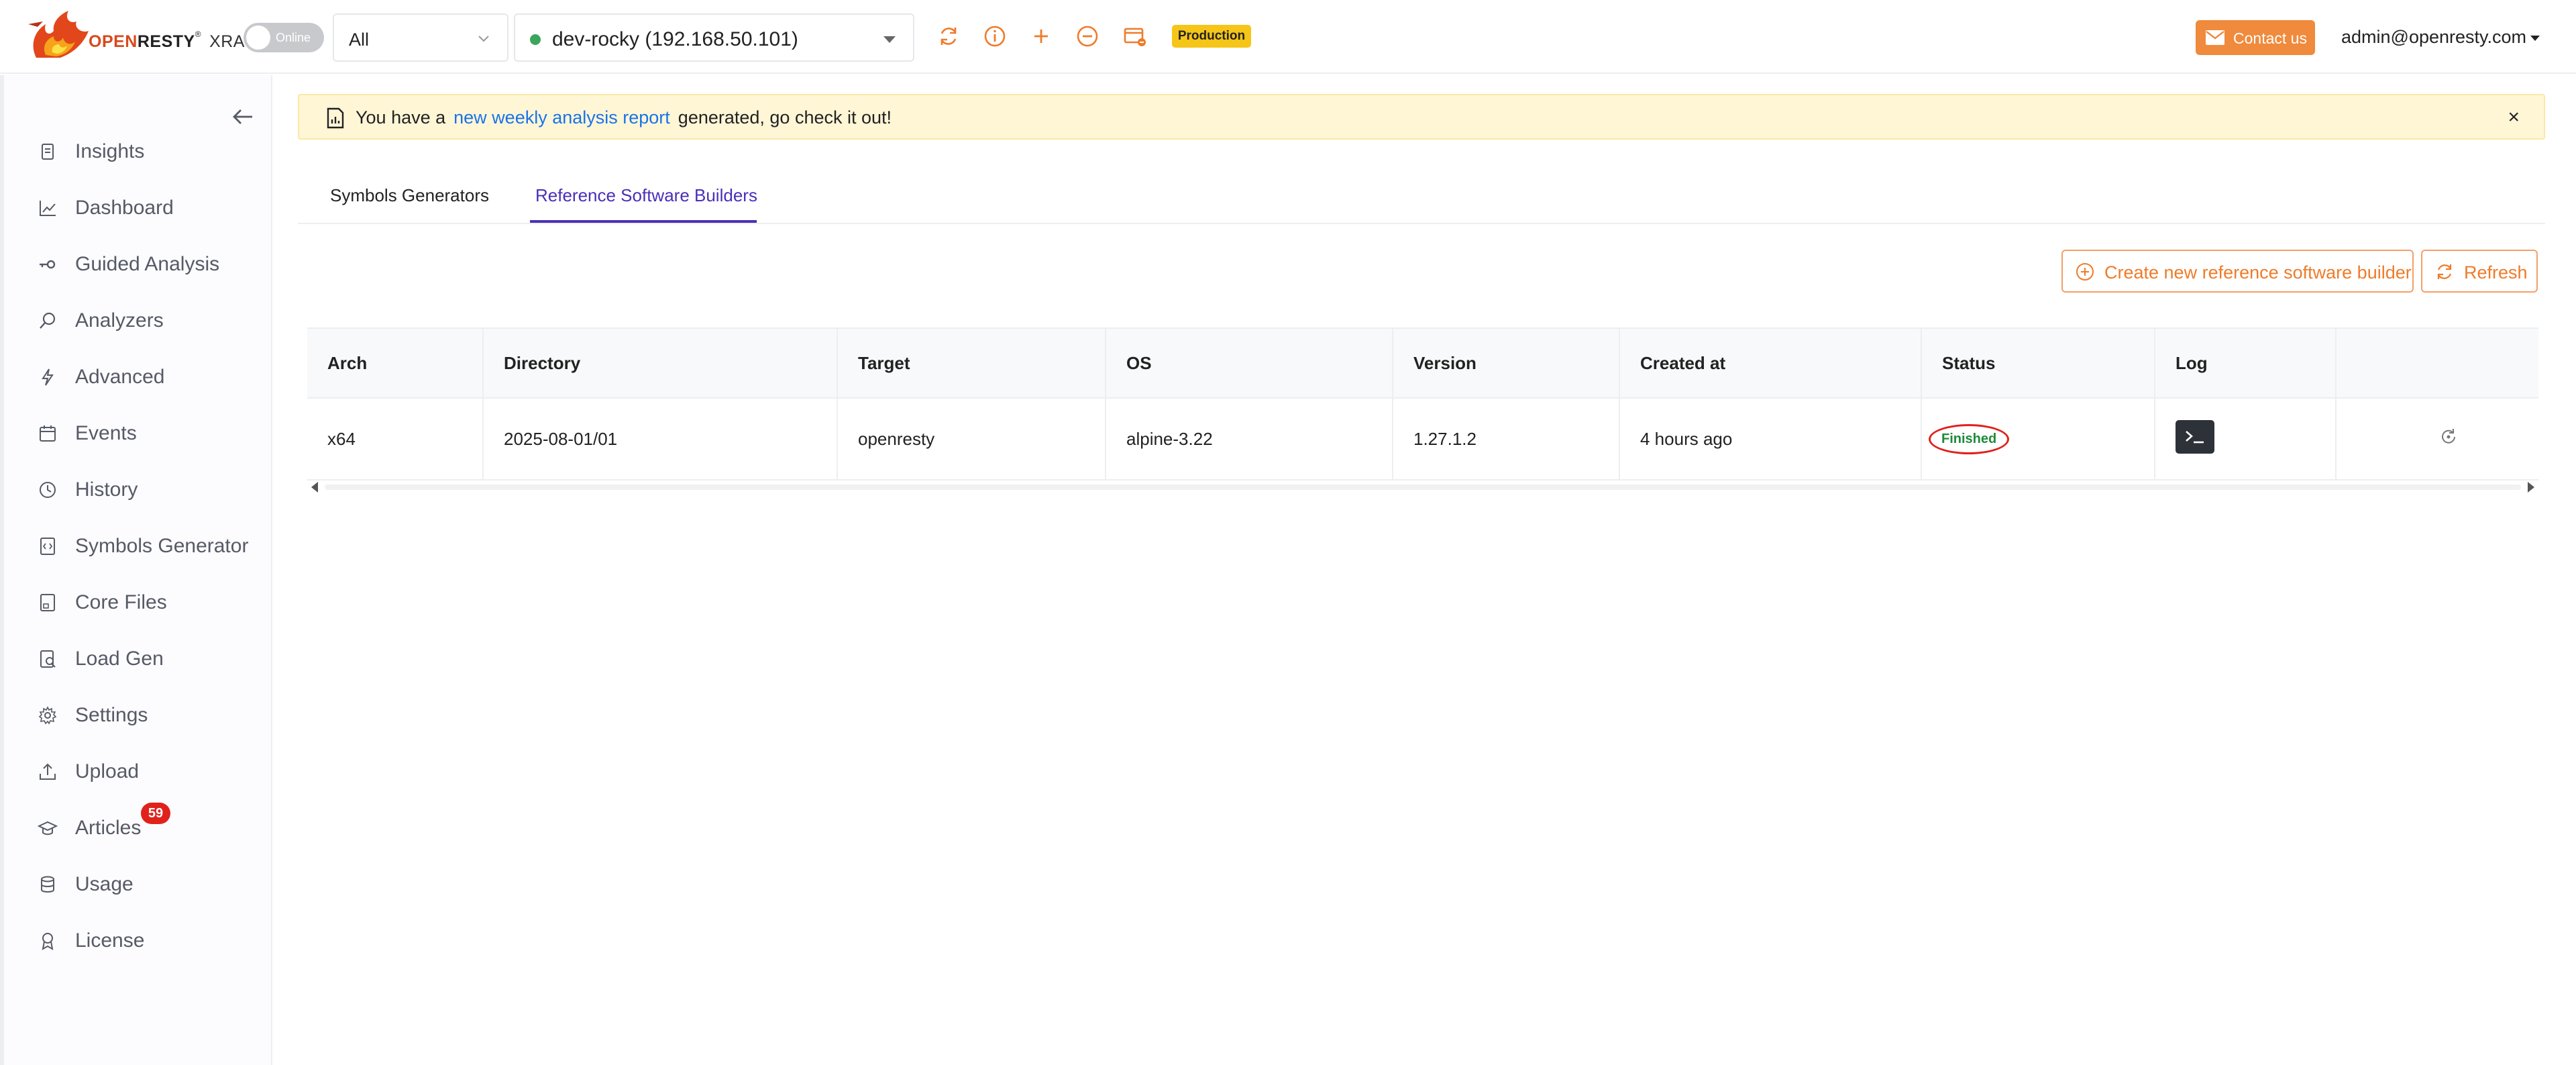 This screenshot has height=1065, width=2576. Describe the element at coordinates (483, 39) in the screenshot. I see `chevron-down-icon` at that location.